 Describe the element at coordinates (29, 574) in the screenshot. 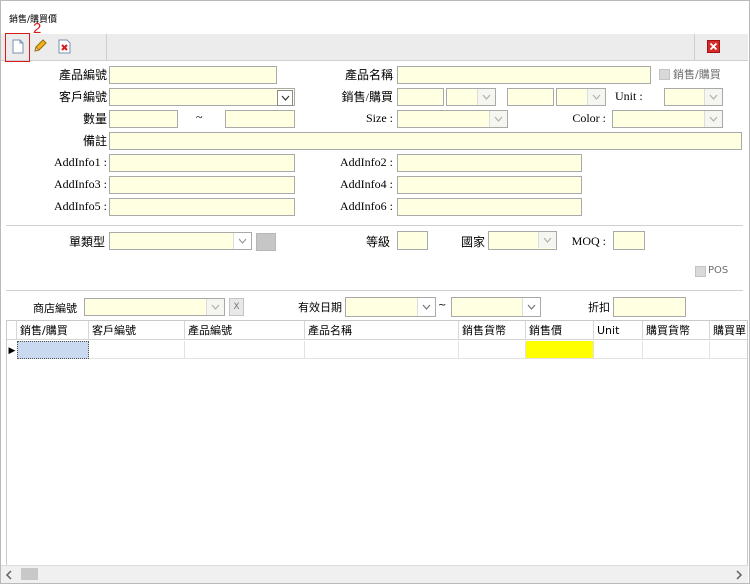

I see `scroll-thumb` at that location.